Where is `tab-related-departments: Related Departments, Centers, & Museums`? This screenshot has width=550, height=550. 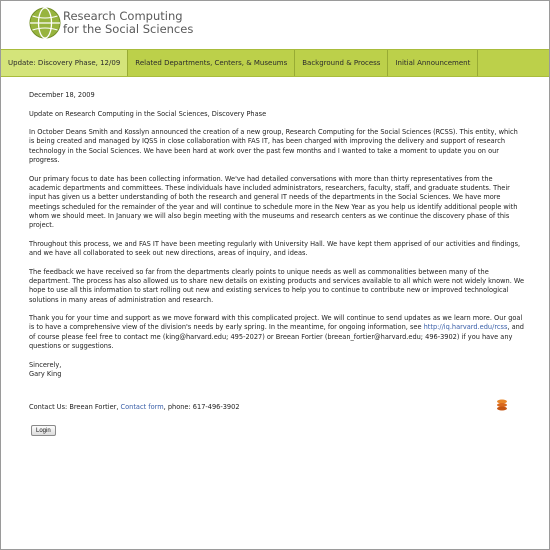 tab-related-departments: Related Departments, Centers, & Museums is located at coordinates (212, 63).